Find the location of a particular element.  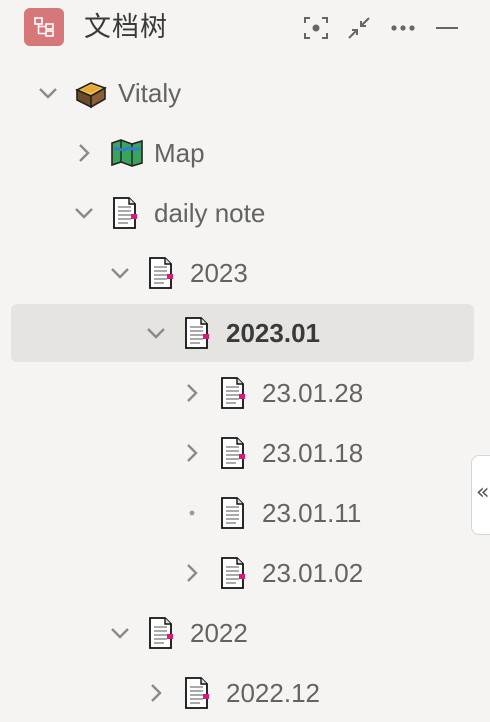

tree-row: 2022 is located at coordinates (245, 633).